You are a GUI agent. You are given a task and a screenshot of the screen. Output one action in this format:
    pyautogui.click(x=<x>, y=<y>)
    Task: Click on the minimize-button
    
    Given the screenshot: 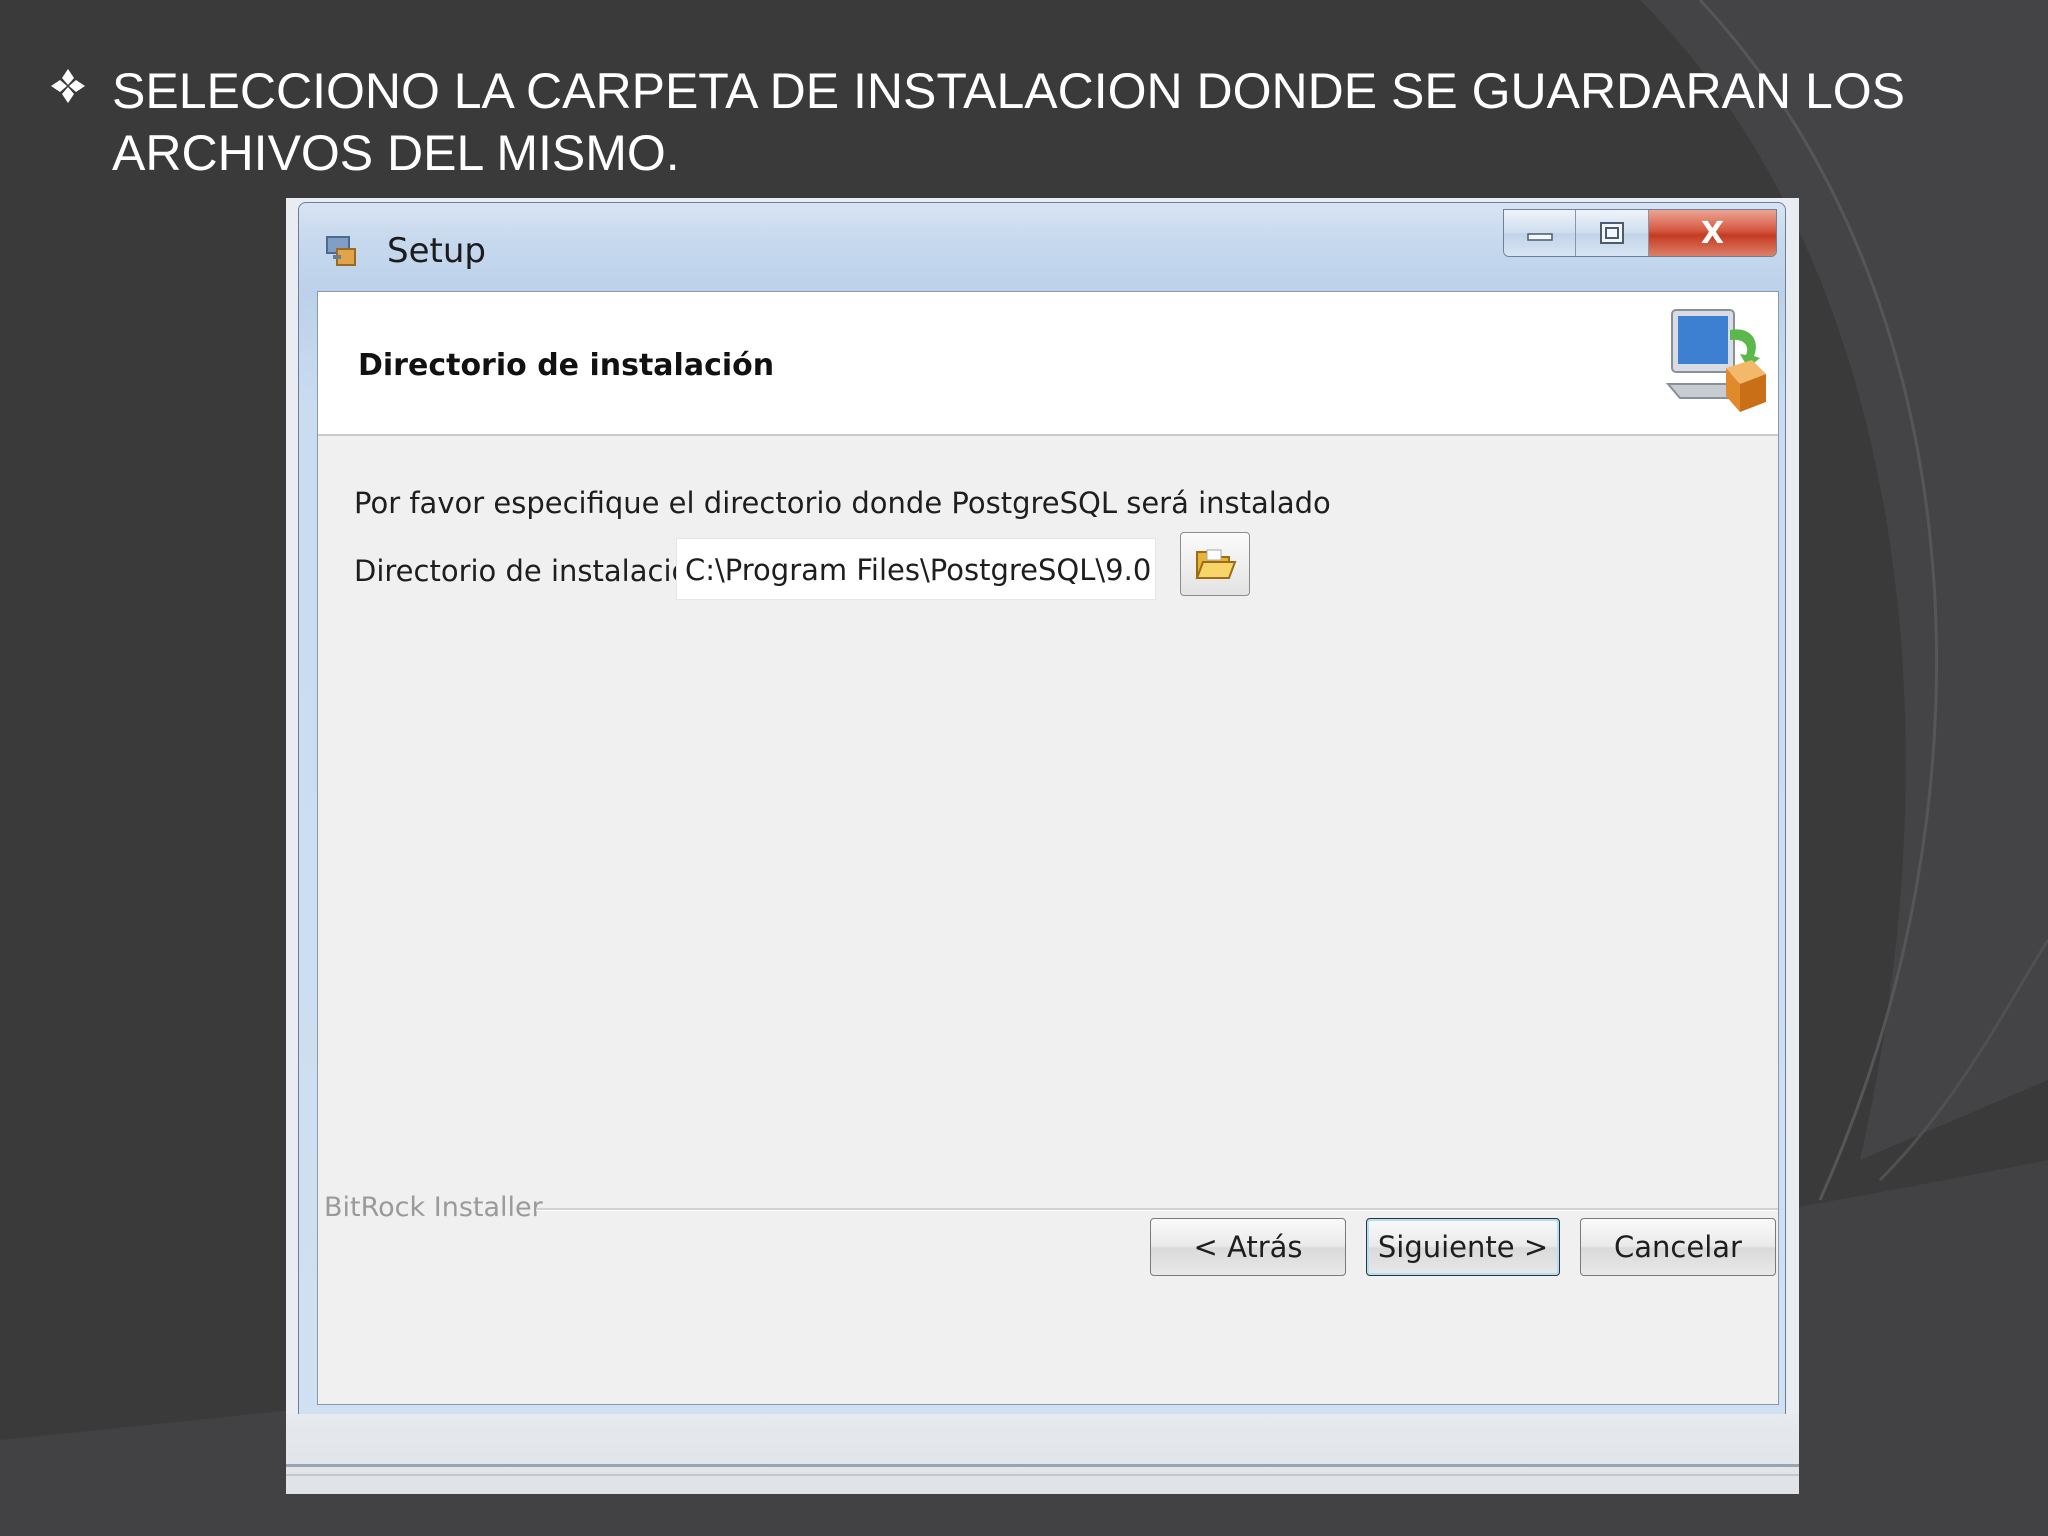 What is the action you would take?
    pyautogui.click(x=1540, y=233)
    